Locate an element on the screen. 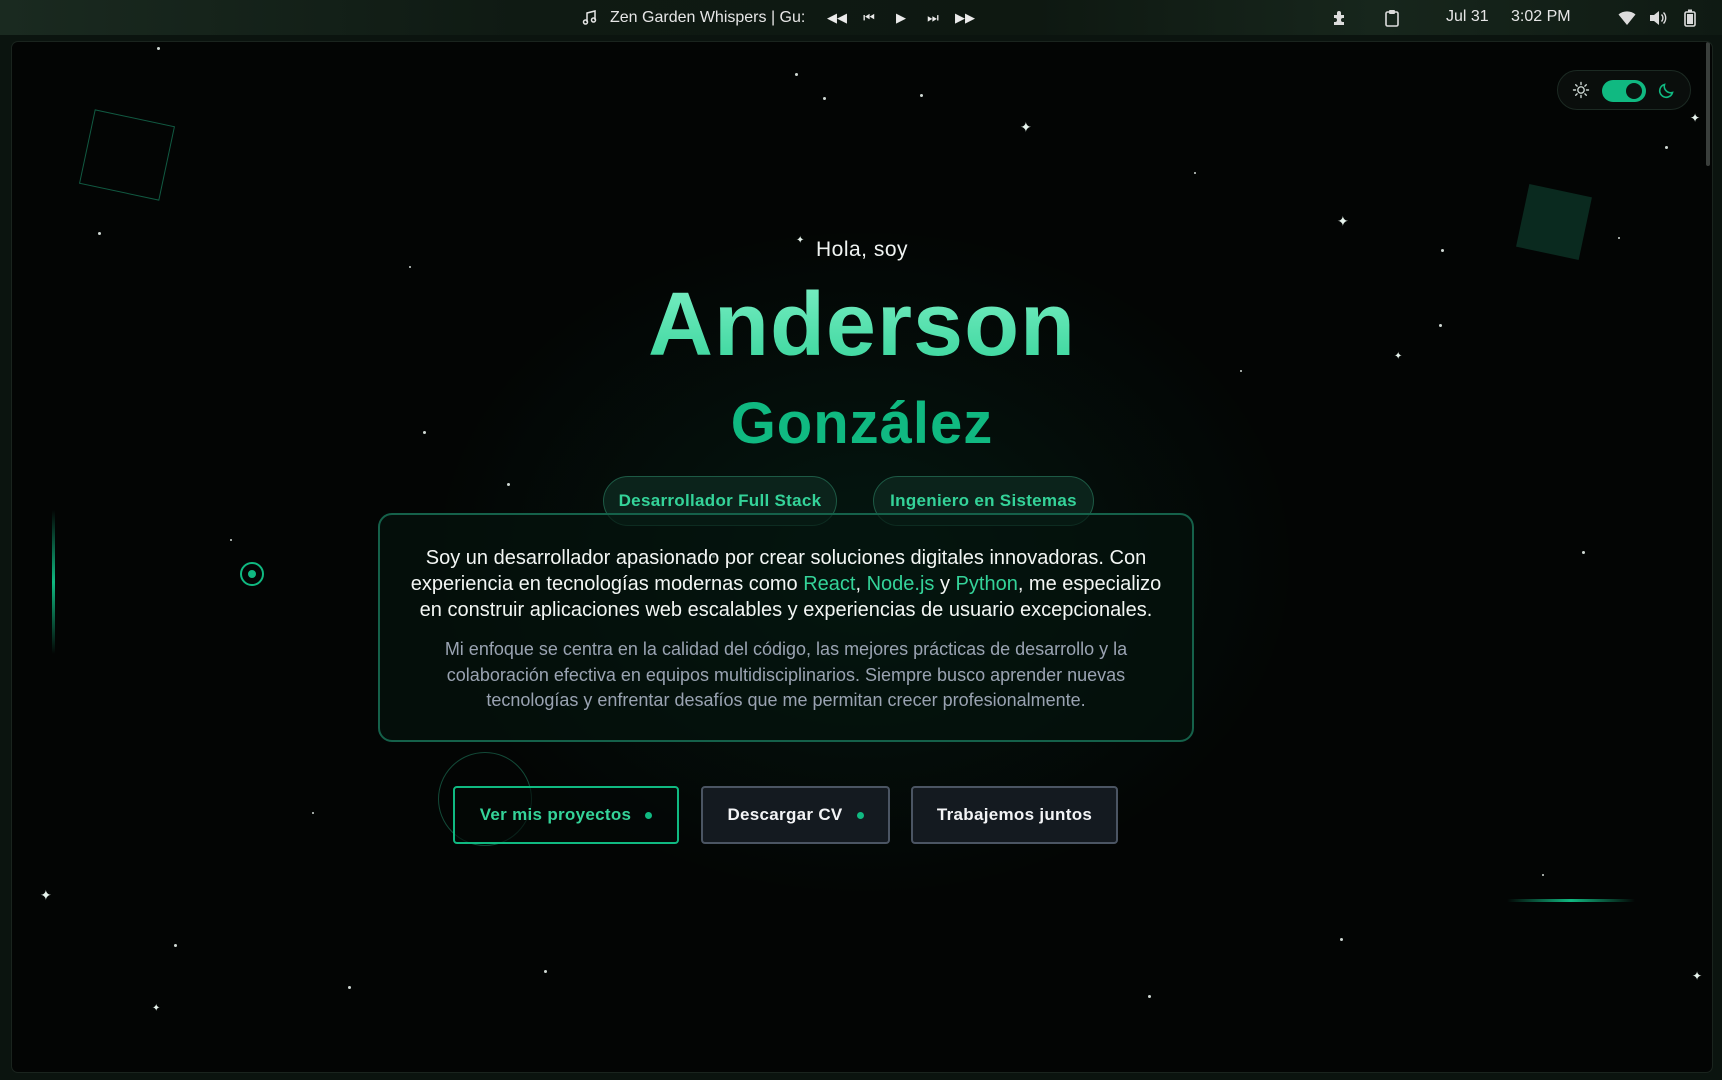 This screenshot has height=1080, width=1722. clipboard-icon is located at coordinates (1392, 18).